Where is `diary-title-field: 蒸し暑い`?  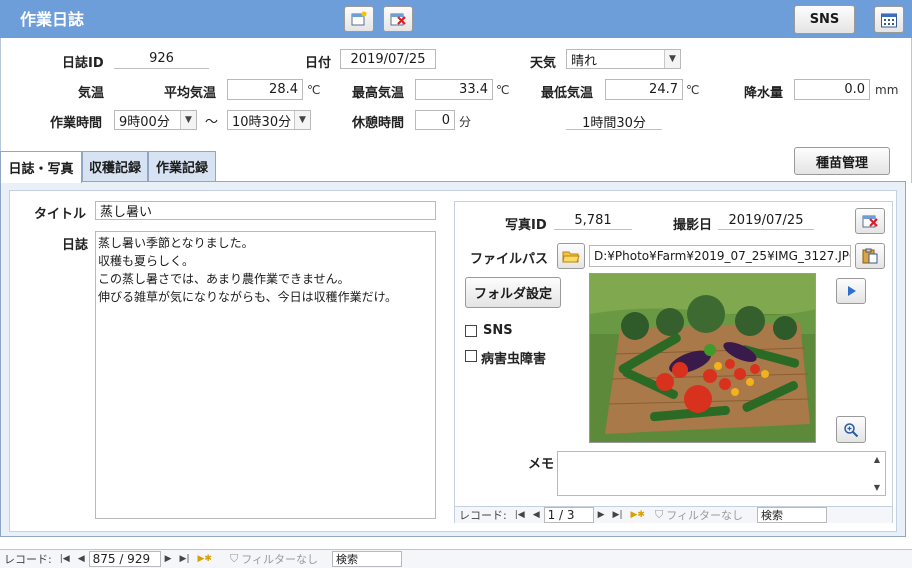
diary-title-field: 蒸し暑い is located at coordinates (265, 210).